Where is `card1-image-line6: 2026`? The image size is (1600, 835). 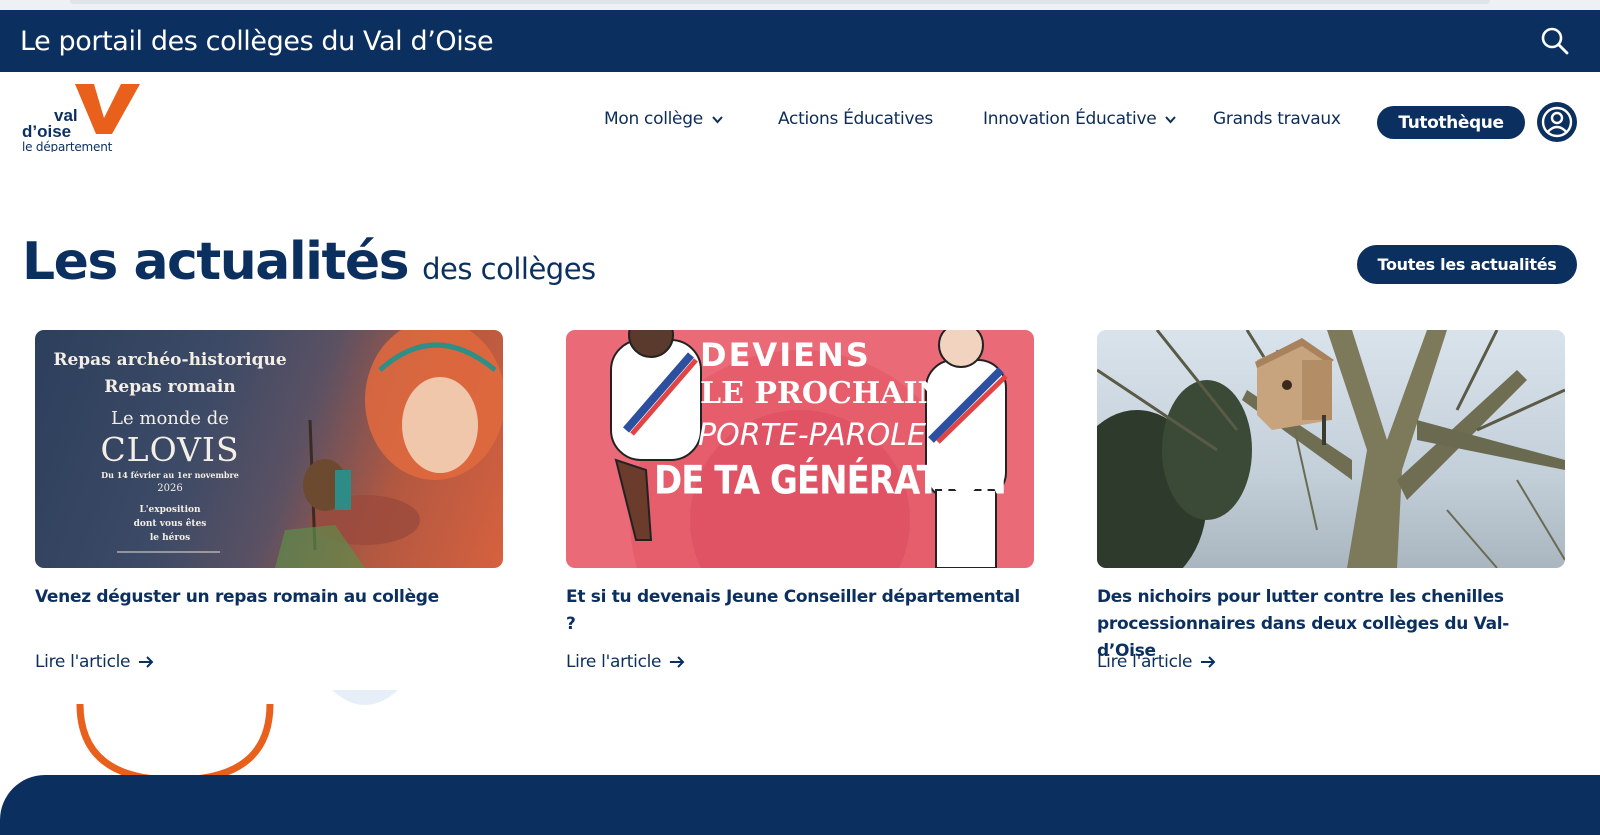 card1-image-line6: 2026 is located at coordinates (170, 488).